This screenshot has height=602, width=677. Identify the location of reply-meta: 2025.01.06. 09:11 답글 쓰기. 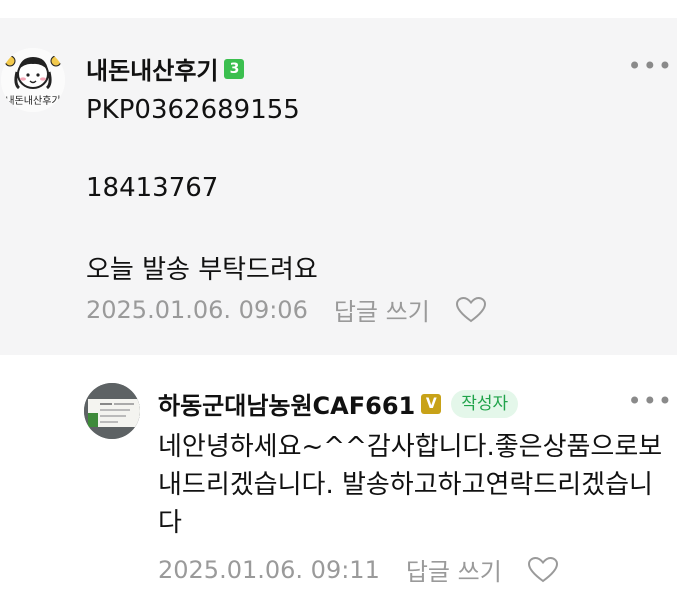
(358, 569).